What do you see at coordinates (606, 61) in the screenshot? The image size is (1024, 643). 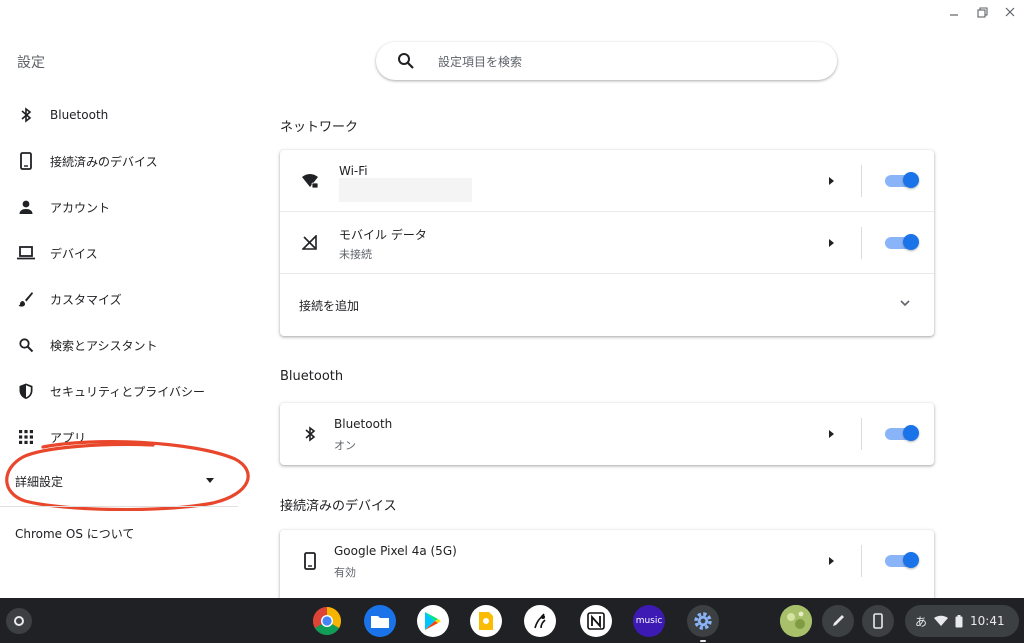 I see `search-box: 設定項目を検索` at bounding box center [606, 61].